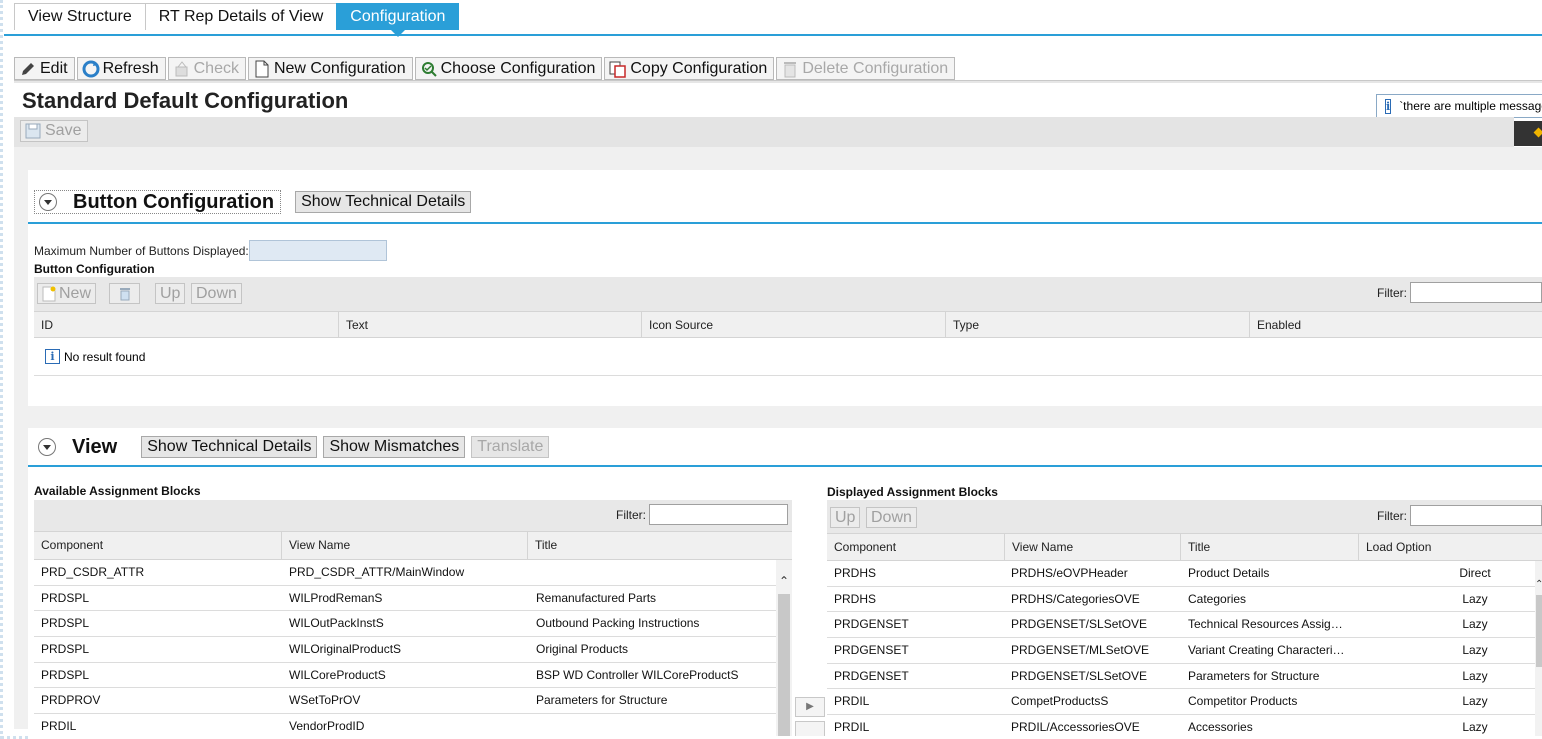 The height and width of the screenshot is (739, 1542). What do you see at coordinates (510, 447) in the screenshot?
I see `translate-button: Translate` at bounding box center [510, 447].